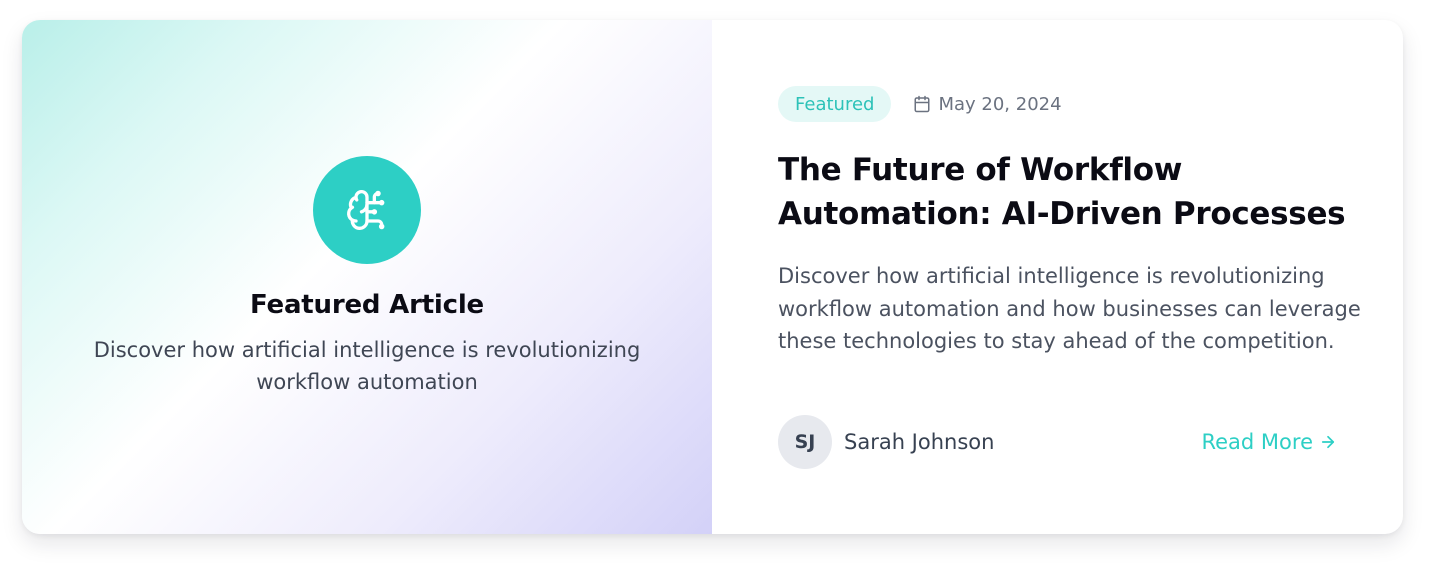  I want to click on hero-title: Featured Article, so click(367, 305).